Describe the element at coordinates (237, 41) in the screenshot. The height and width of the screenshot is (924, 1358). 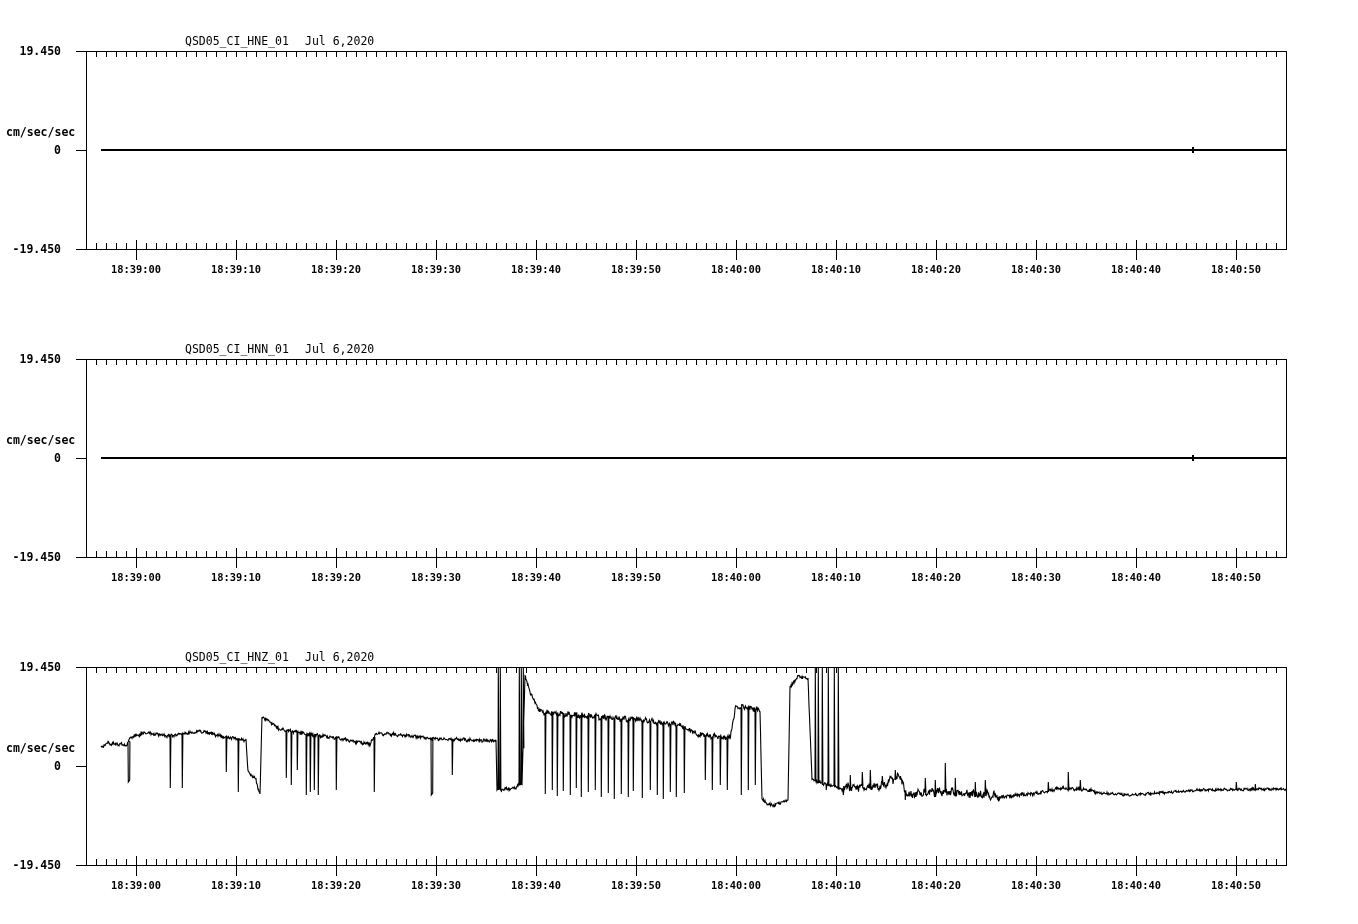
I see `channel-label: QSD05_CI_HNE_01` at that location.